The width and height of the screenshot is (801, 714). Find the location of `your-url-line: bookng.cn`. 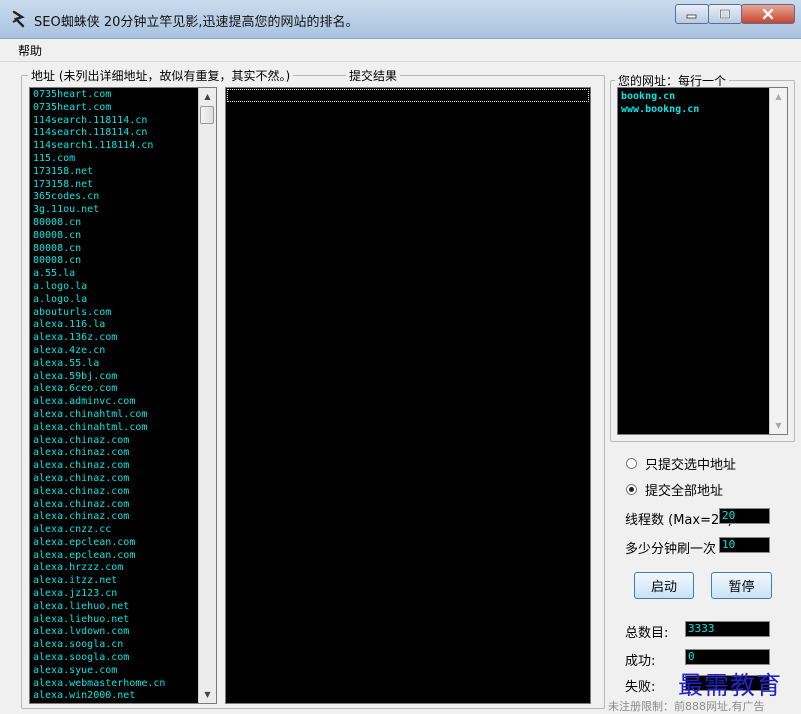

your-url-line: bookng.cn is located at coordinates (648, 96).